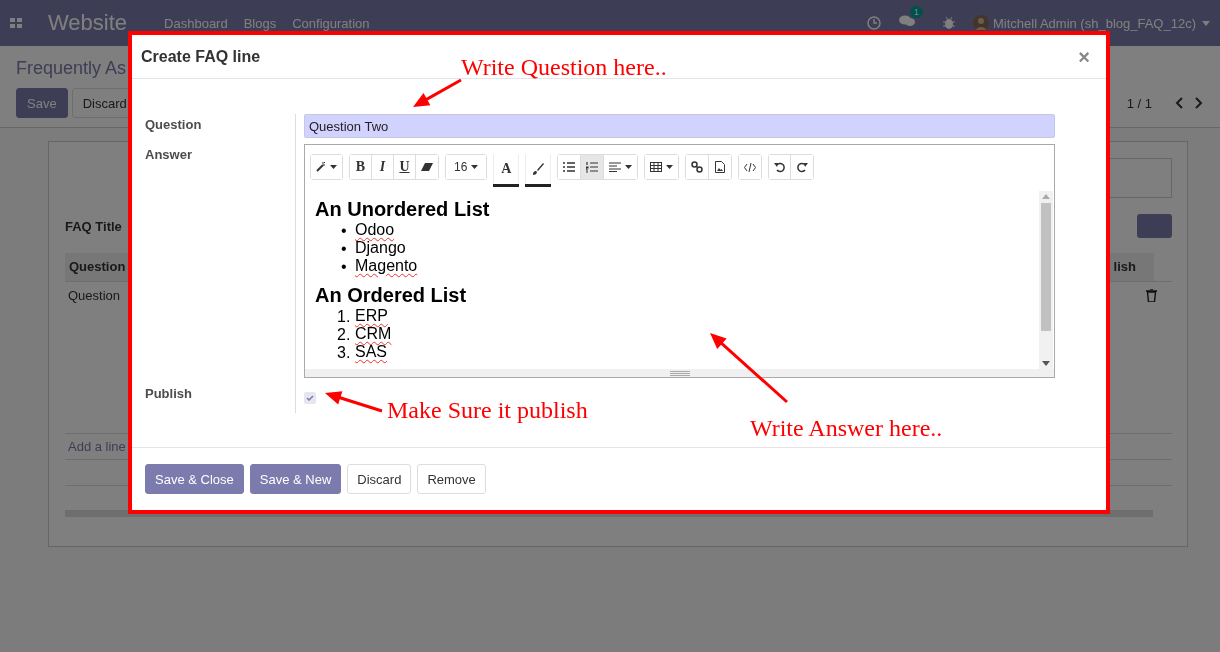 The height and width of the screenshot is (652, 1220). Describe the element at coordinates (194, 479) in the screenshot. I see `dialog-button: Save & Close` at that location.